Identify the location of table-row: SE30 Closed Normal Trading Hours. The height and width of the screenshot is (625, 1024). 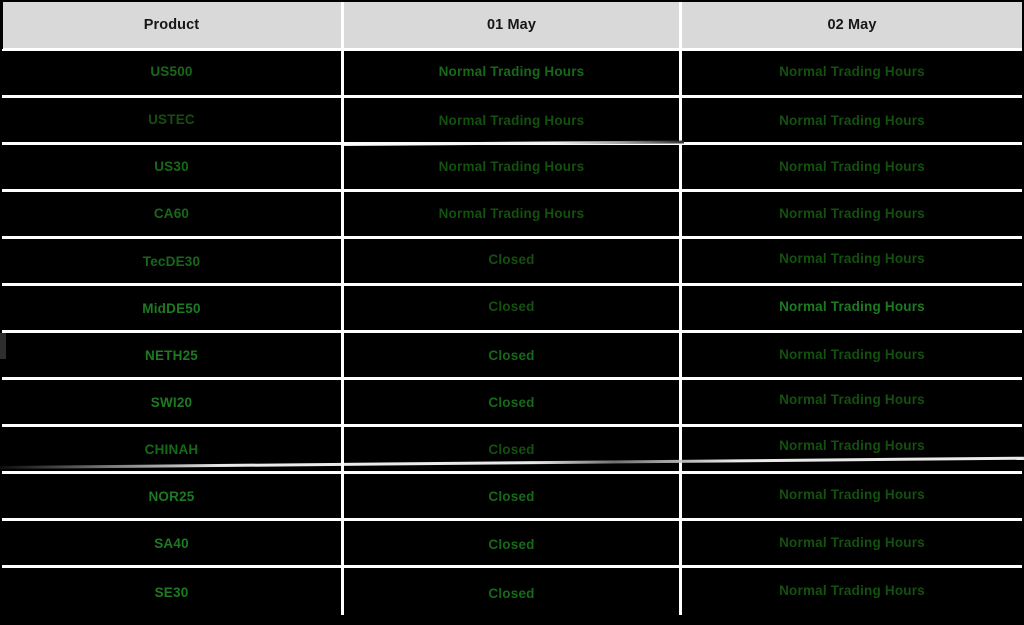
(512, 591).